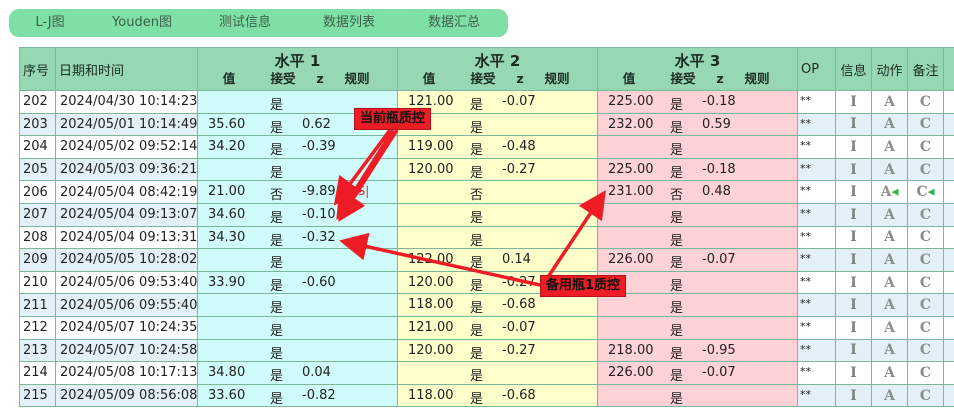 This screenshot has width=954, height=413. I want to click on row-seq: 206, so click(37, 192).